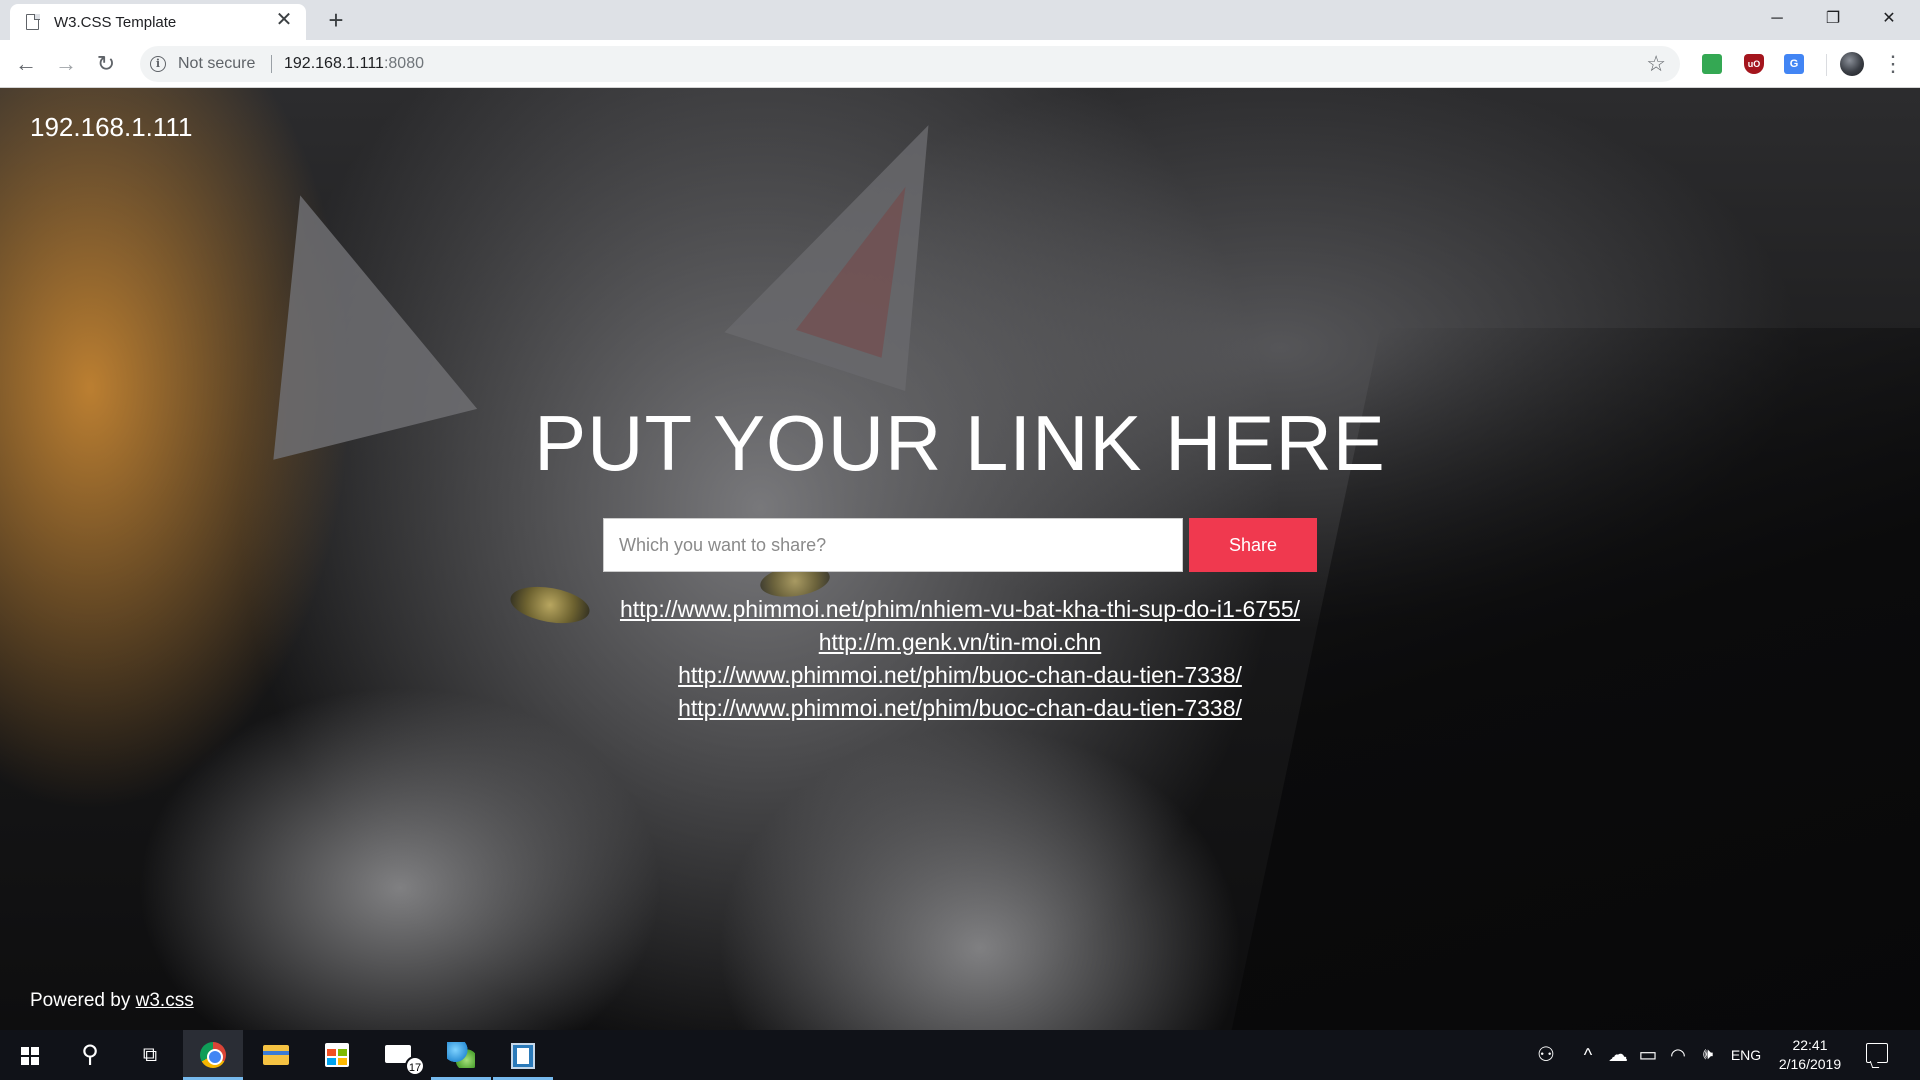 This screenshot has height=1080, width=1920. Describe the element at coordinates (1712, 64) in the screenshot. I see `green-extension-icon` at that location.